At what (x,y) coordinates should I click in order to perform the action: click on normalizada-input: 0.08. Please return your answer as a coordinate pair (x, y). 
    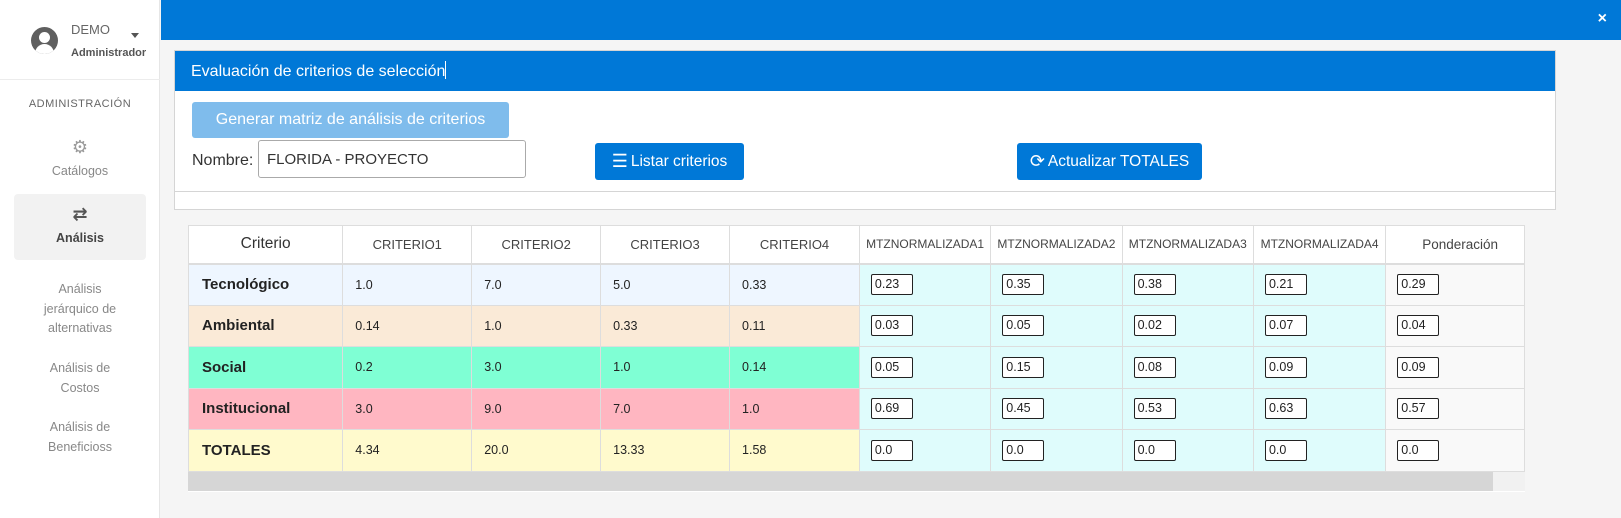
    Looking at the image, I should click on (1154, 367).